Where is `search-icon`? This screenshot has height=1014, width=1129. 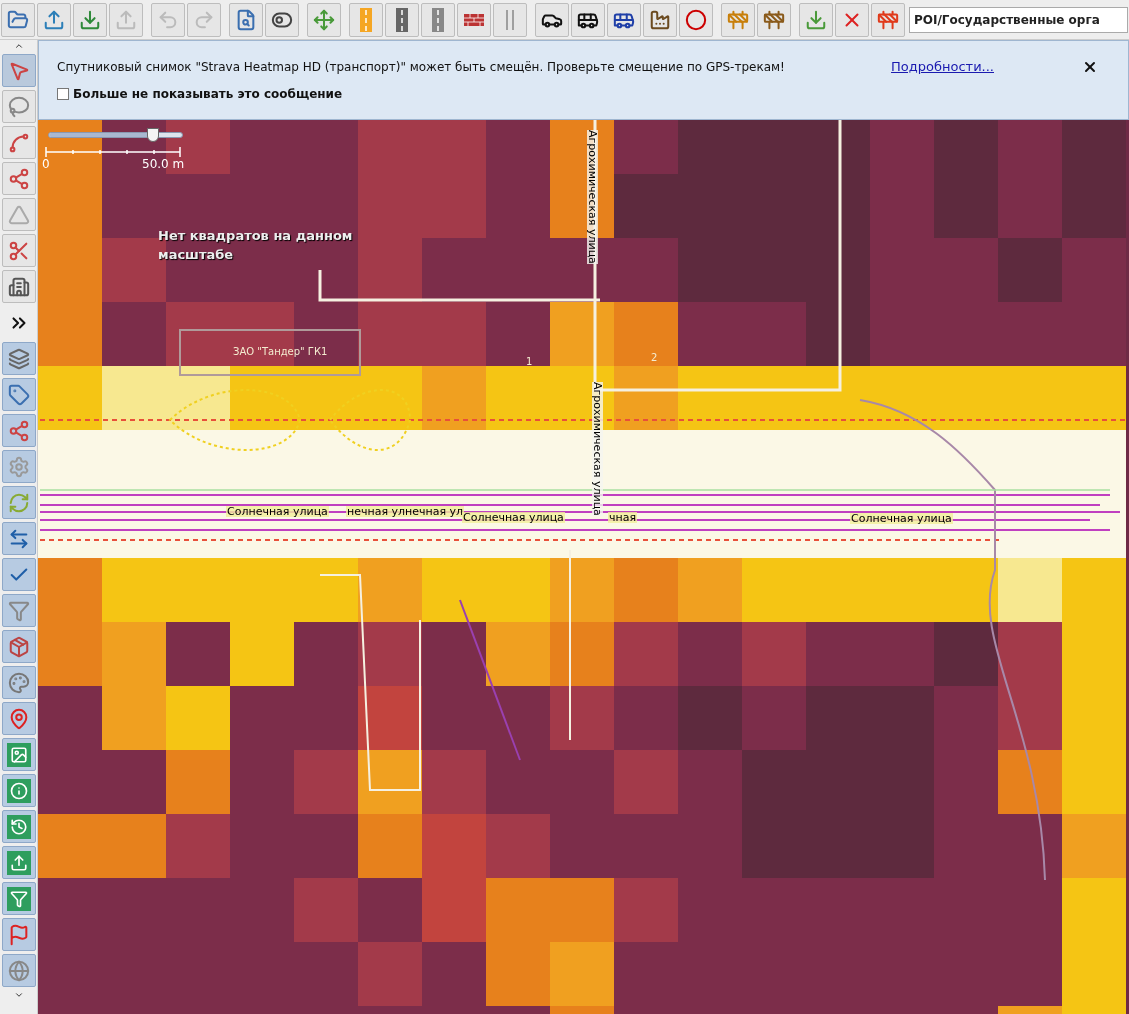 search-icon is located at coordinates (246, 19).